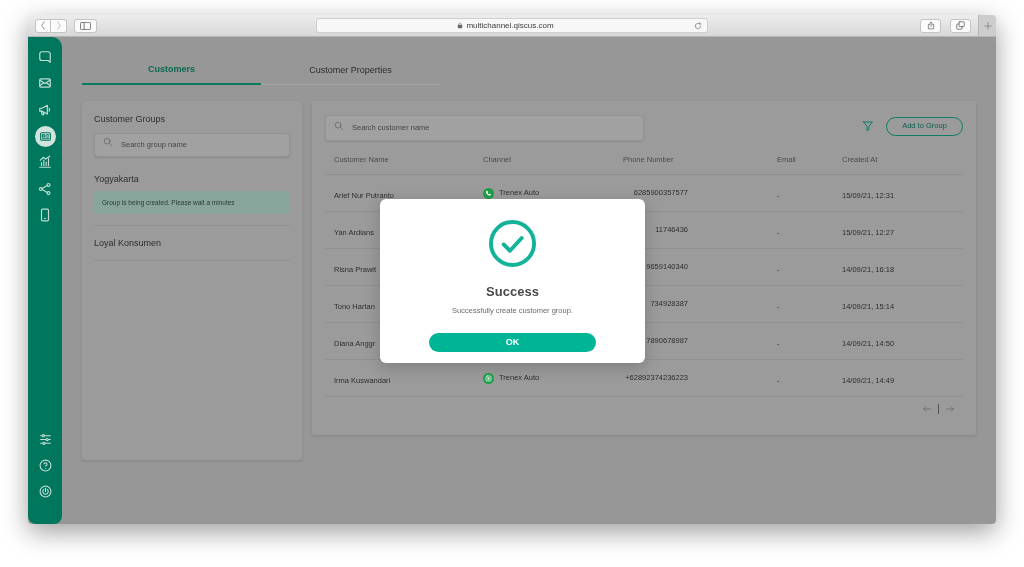 The image size is (1024, 567). I want to click on share-button, so click(930, 25).